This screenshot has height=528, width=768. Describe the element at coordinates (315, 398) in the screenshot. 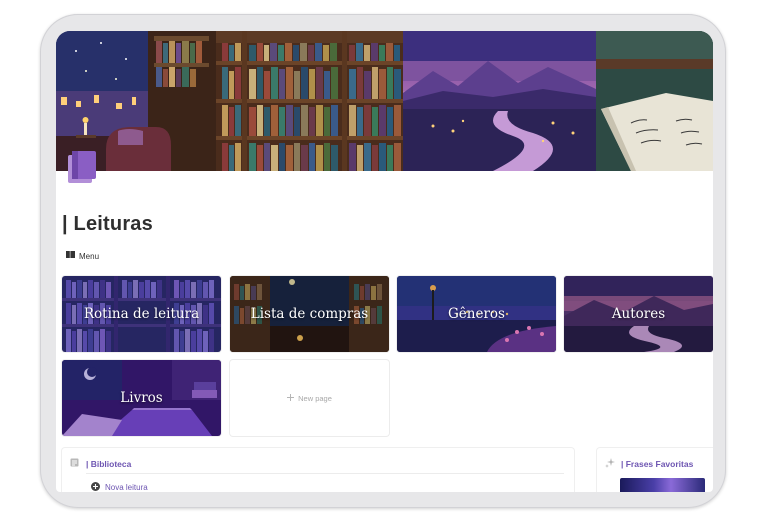

I see `new-page-label: New page` at that location.